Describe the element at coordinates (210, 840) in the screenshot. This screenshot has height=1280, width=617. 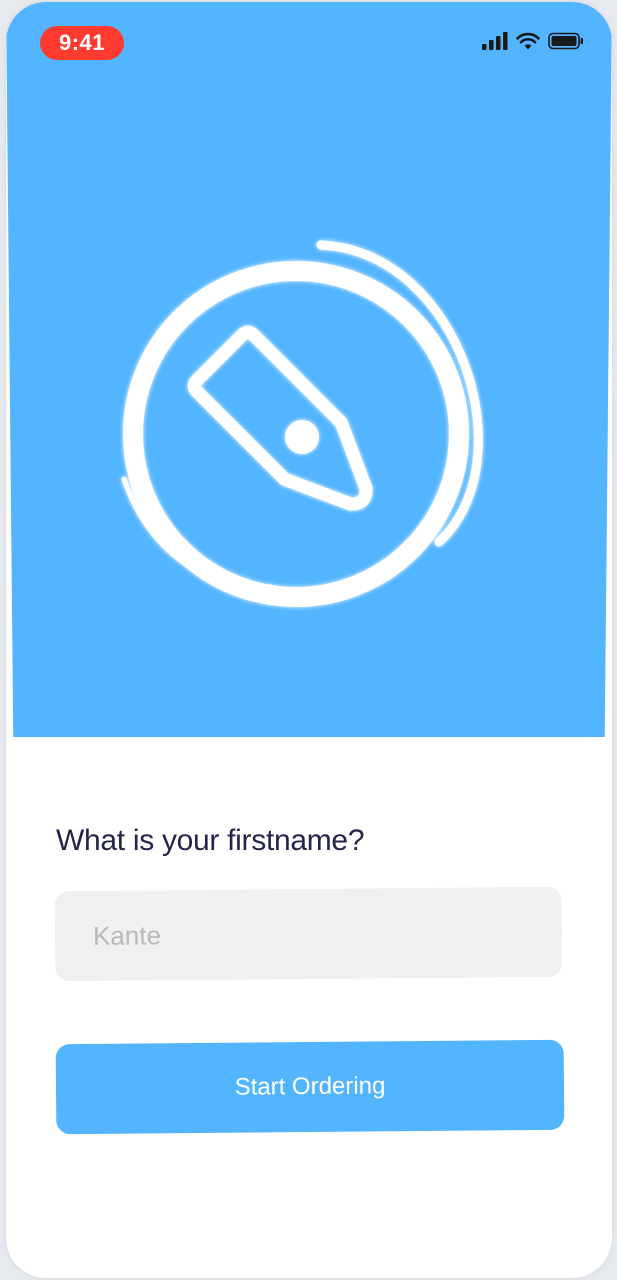
I see `firstname-question: What is your firstname?` at that location.